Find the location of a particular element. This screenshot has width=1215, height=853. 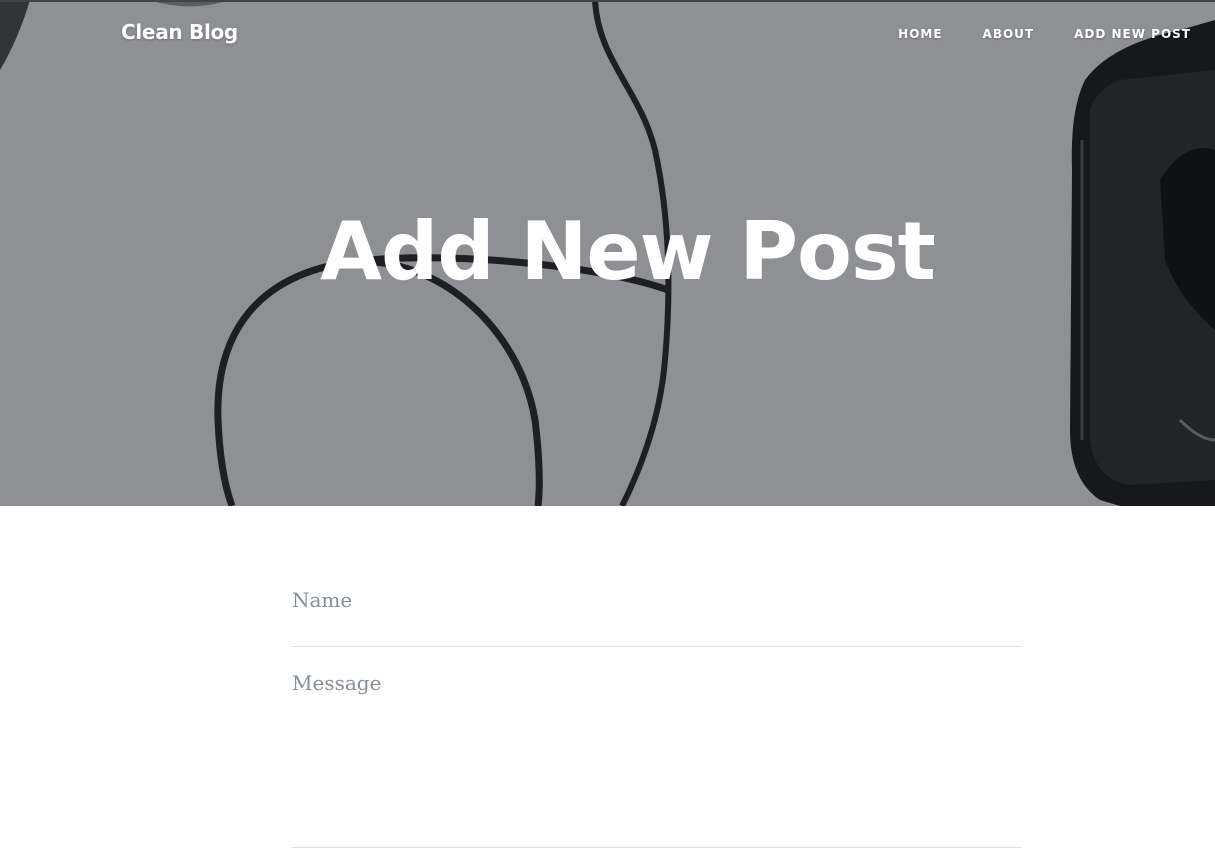

nav-link-about: ABOUT is located at coordinates (1009, 34).